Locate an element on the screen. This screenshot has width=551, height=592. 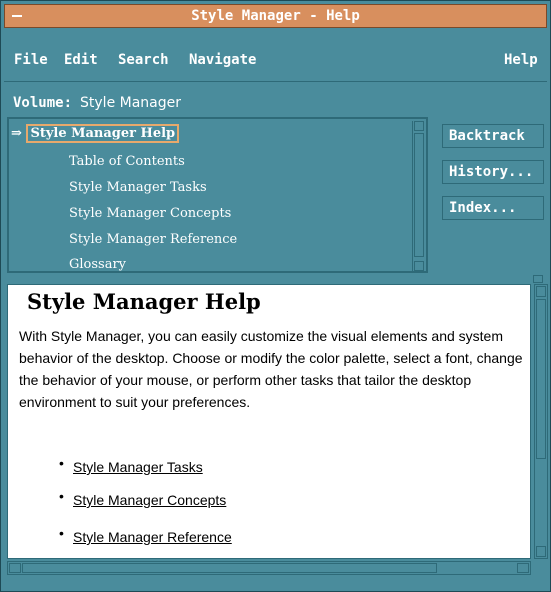
content-title: Style Manager Help is located at coordinates (144, 301).